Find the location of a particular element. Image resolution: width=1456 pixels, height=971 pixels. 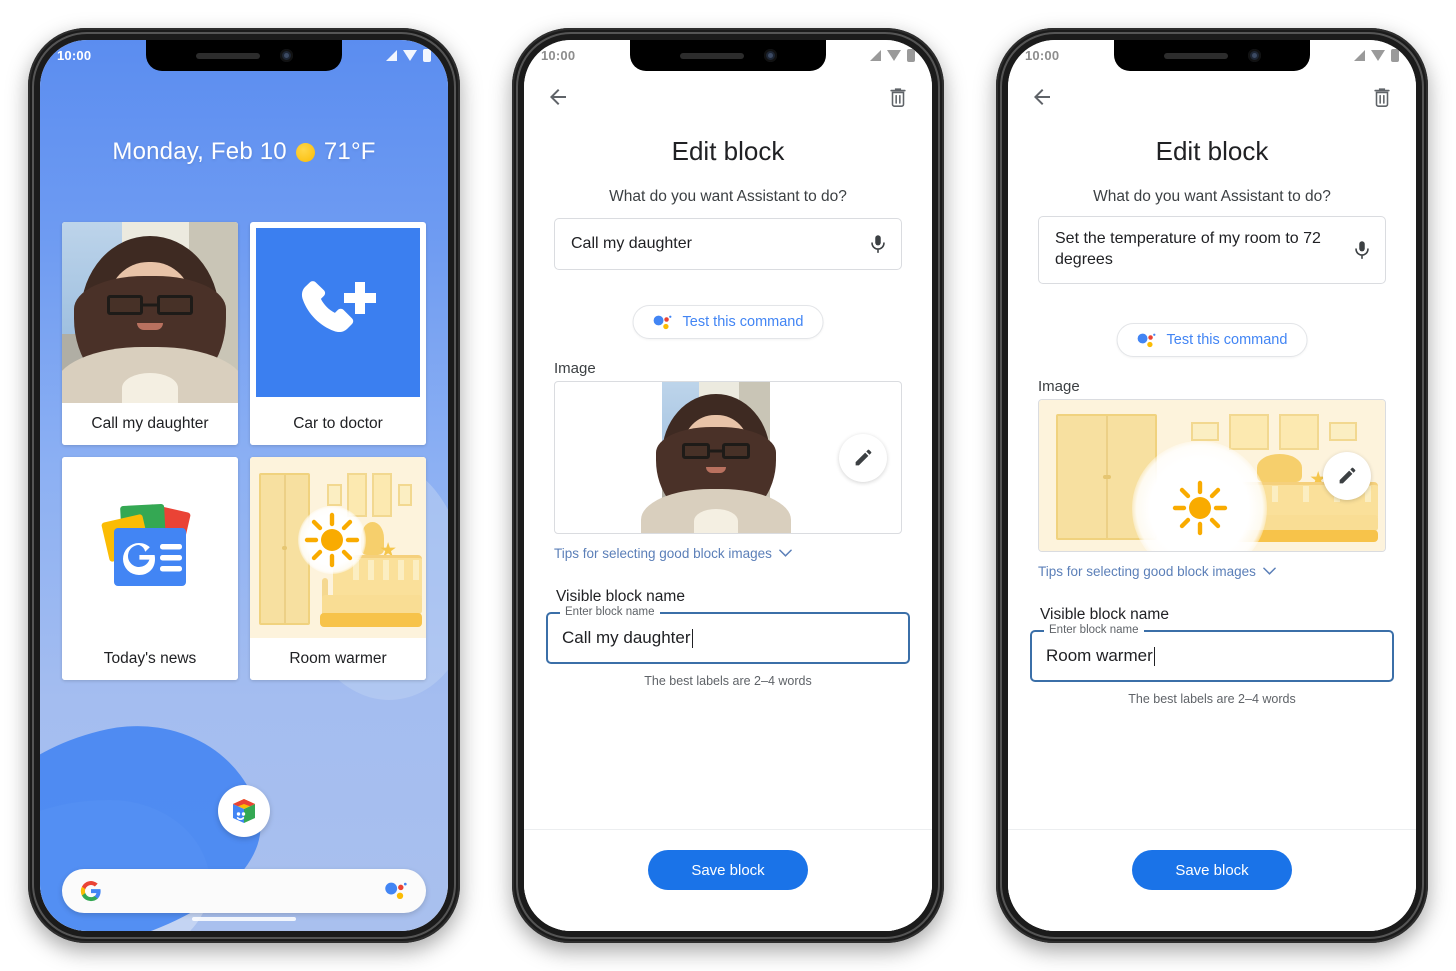

blocks-cube-icon is located at coordinates (244, 811).